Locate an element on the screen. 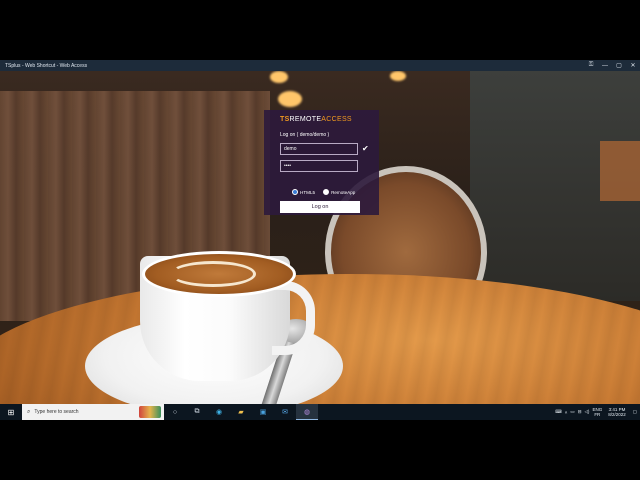 The height and width of the screenshot is (480, 640). clock-date: 8/2/2022 is located at coordinates (617, 414).